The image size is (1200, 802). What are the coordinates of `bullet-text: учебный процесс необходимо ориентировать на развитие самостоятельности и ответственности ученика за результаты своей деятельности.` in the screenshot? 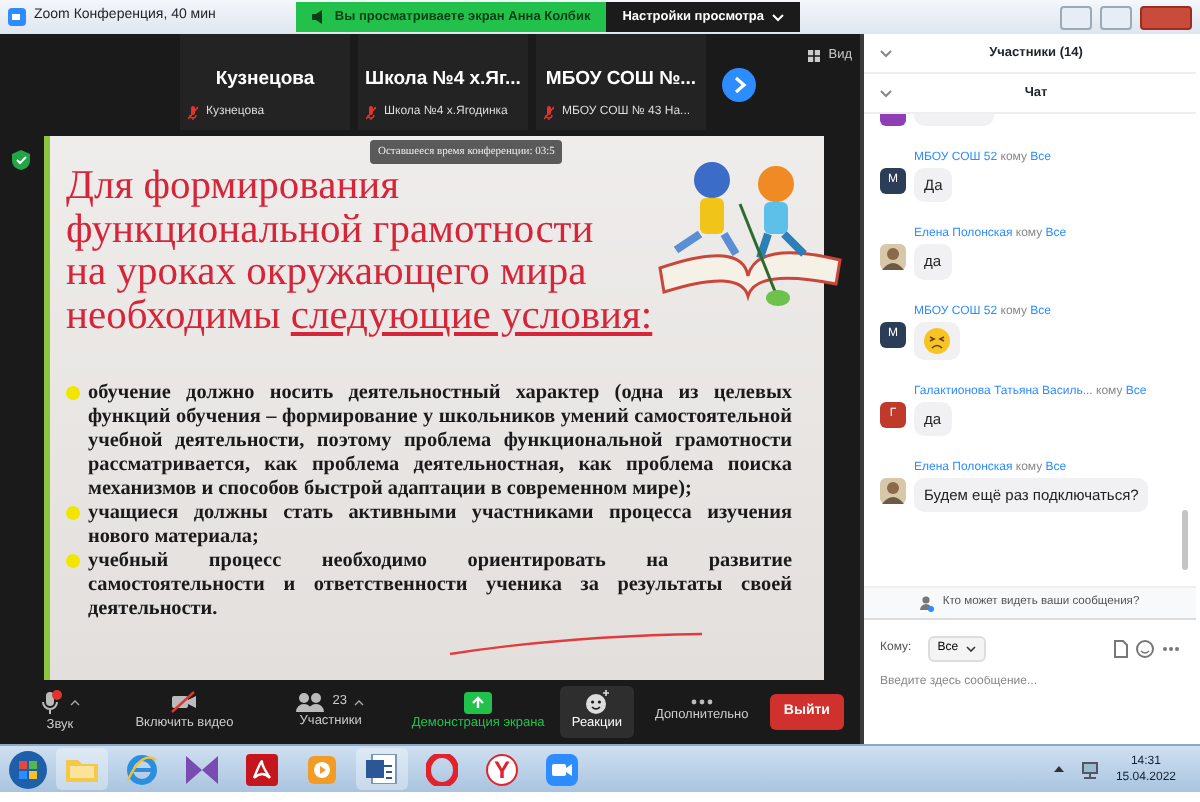 It's located at (440, 586).